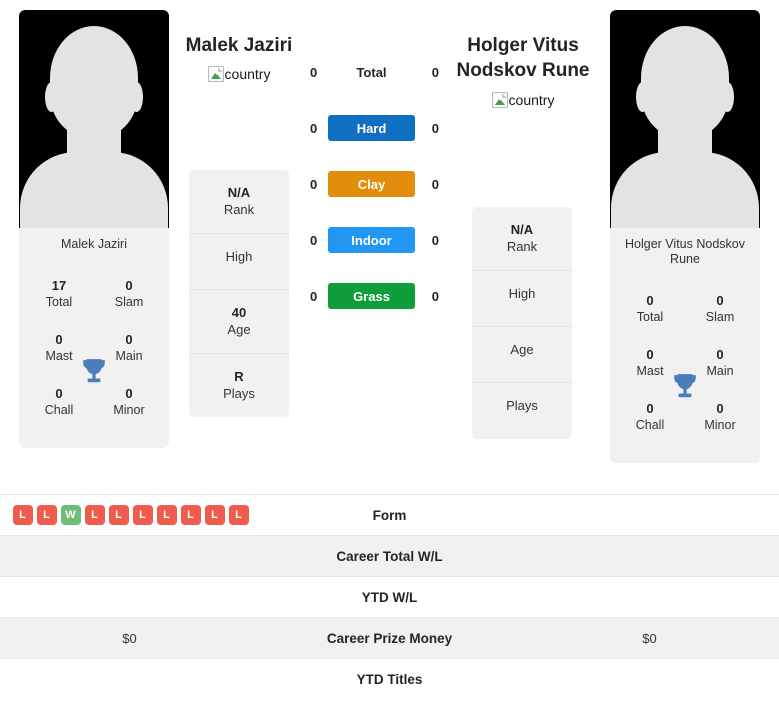  What do you see at coordinates (94, 119) in the screenshot?
I see `player-photo-left` at bounding box center [94, 119].